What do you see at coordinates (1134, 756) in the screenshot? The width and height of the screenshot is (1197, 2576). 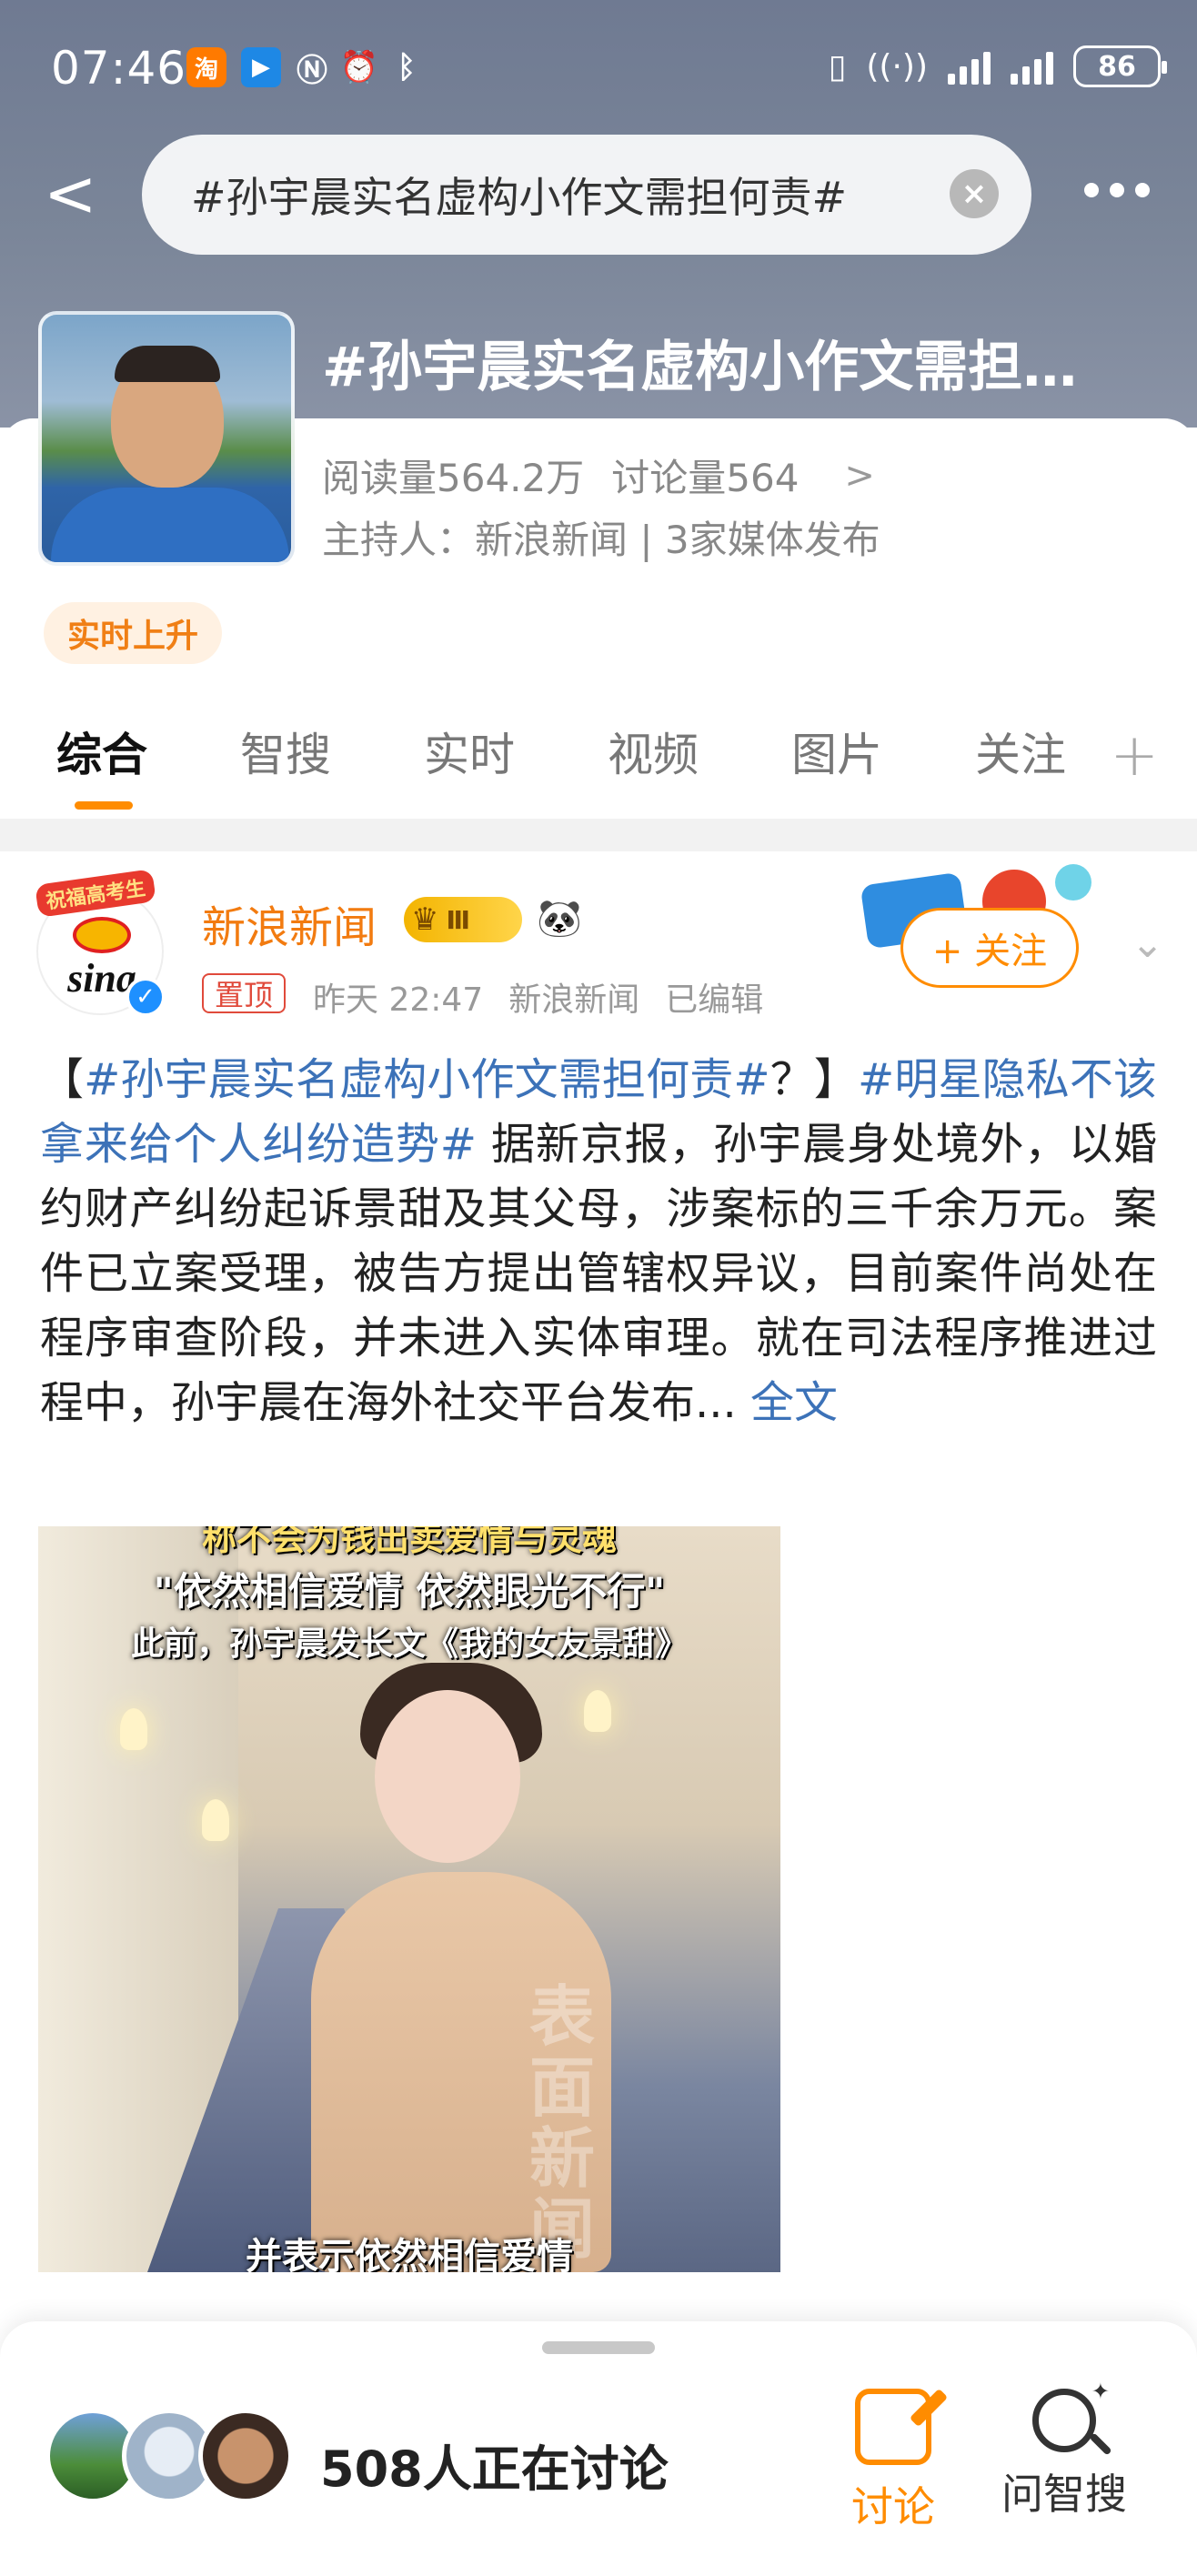 I see `add-tab-button: +` at bounding box center [1134, 756].